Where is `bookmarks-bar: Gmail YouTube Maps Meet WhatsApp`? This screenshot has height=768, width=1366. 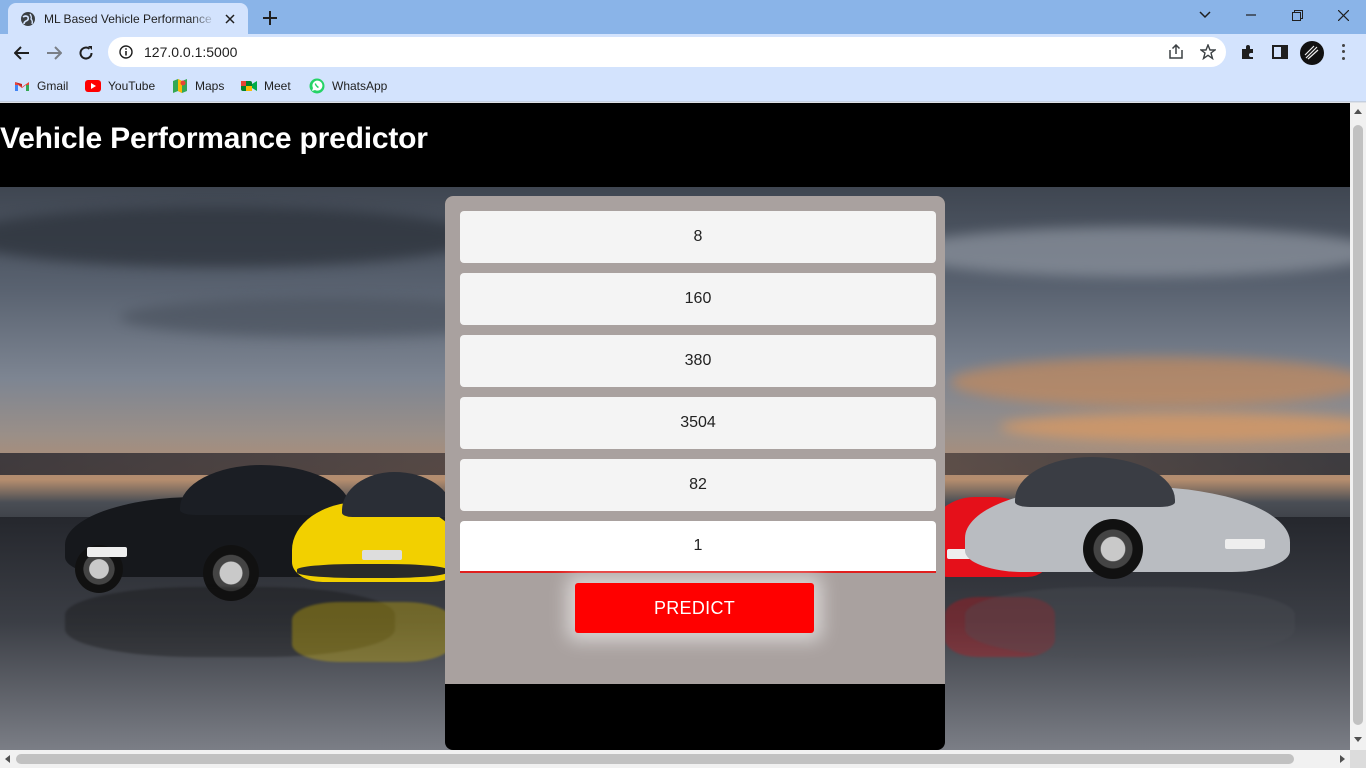
bookmarks-bar: Gmail YouTube Maps Meet WhatsApp is located at coordinates (683, 86).